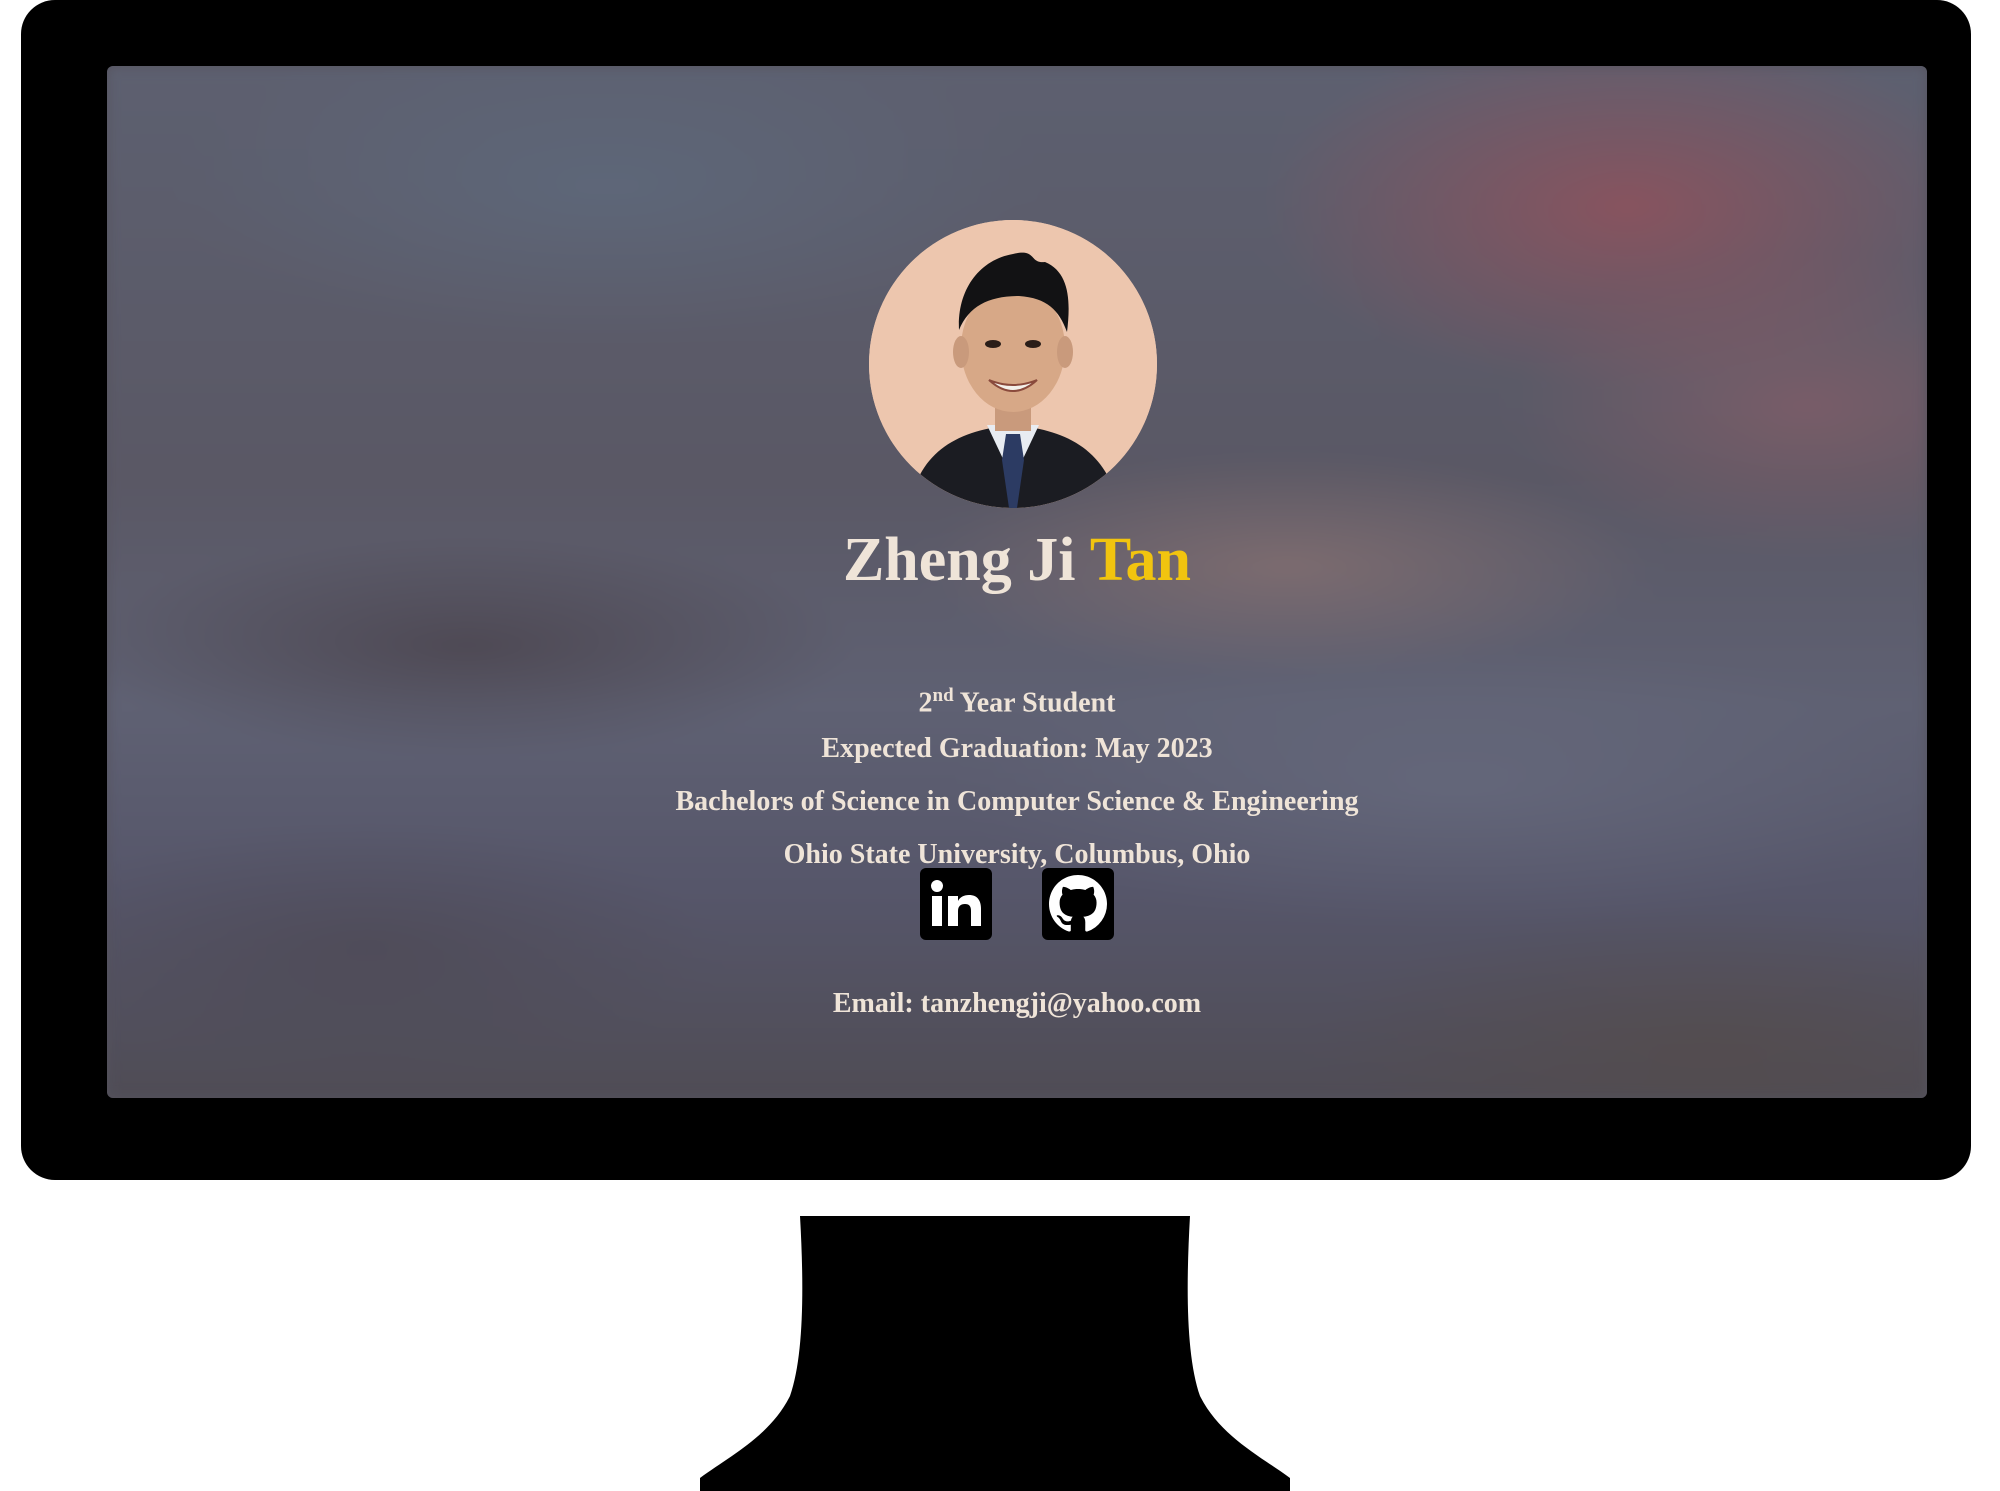 The image size is (2000, 1491). I want to click on first-names: Zheng Ji, so click(959, 560).